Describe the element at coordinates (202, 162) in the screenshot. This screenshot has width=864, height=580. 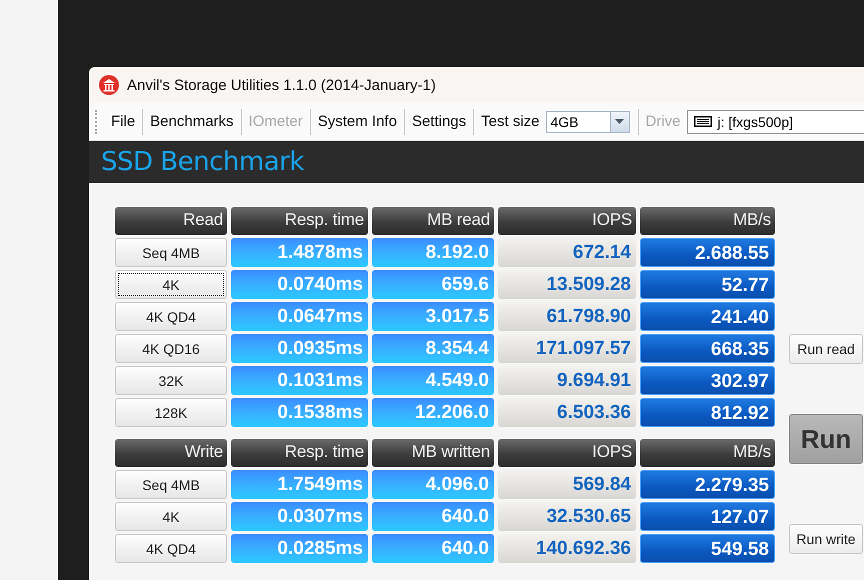
I see `section-title: SSD Benchmark` at that location.